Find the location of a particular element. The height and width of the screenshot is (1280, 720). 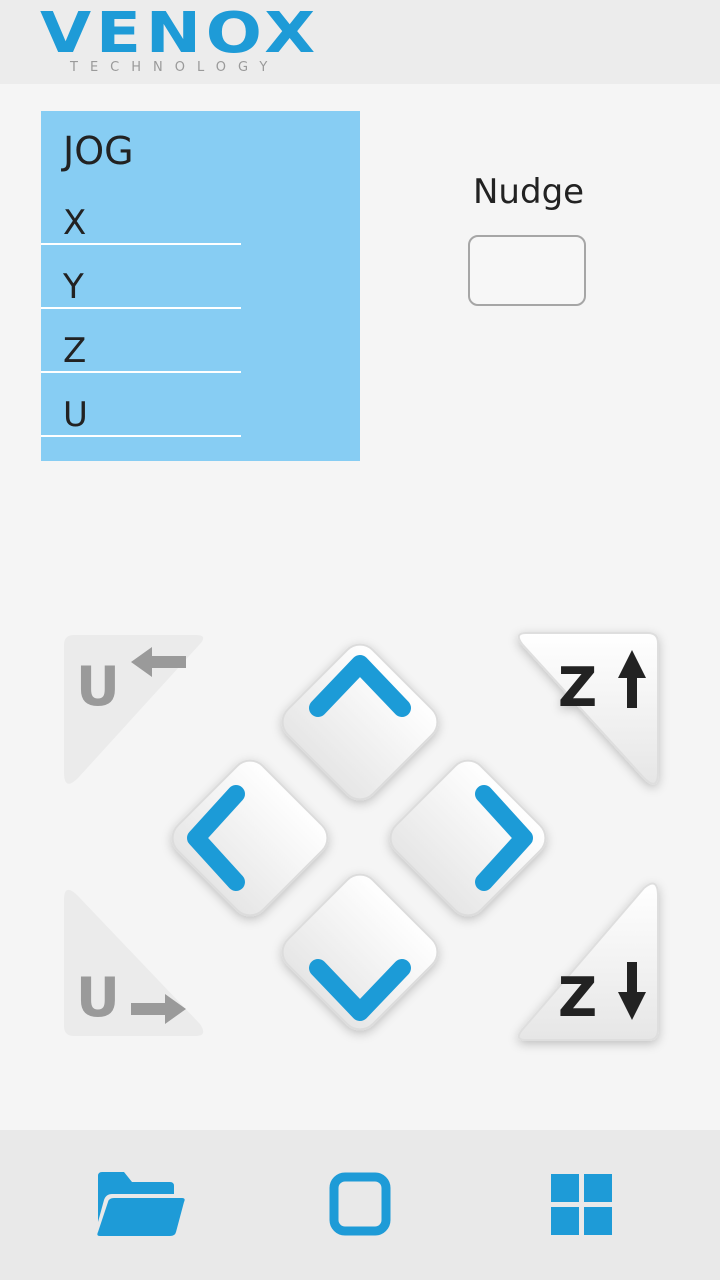

u-left-label: U is located at coordinates (98, 686).